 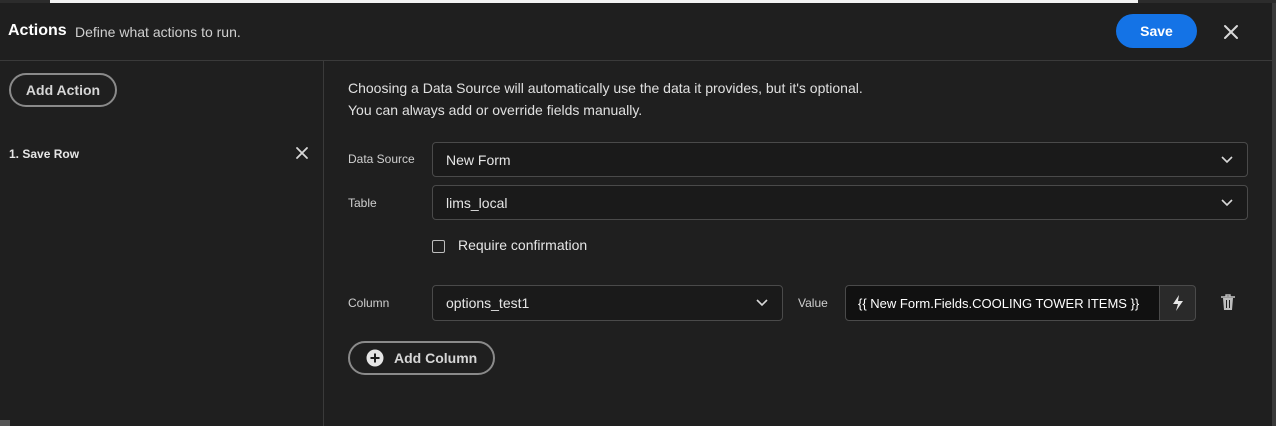 What do you see at coordinates (436, 358) in the screenshot?
I see `add-column-label: Add Column` at bounding box center [436, 358].